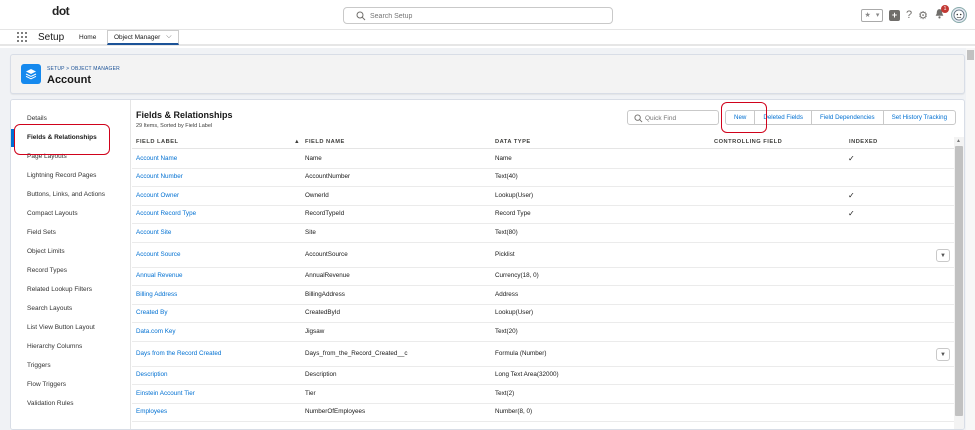 The width and height of the screenshot is (975, 430). Describe the element at coordinates (514, 195) in the screenshot. I see `data-type: Lookup(User)` at that location.